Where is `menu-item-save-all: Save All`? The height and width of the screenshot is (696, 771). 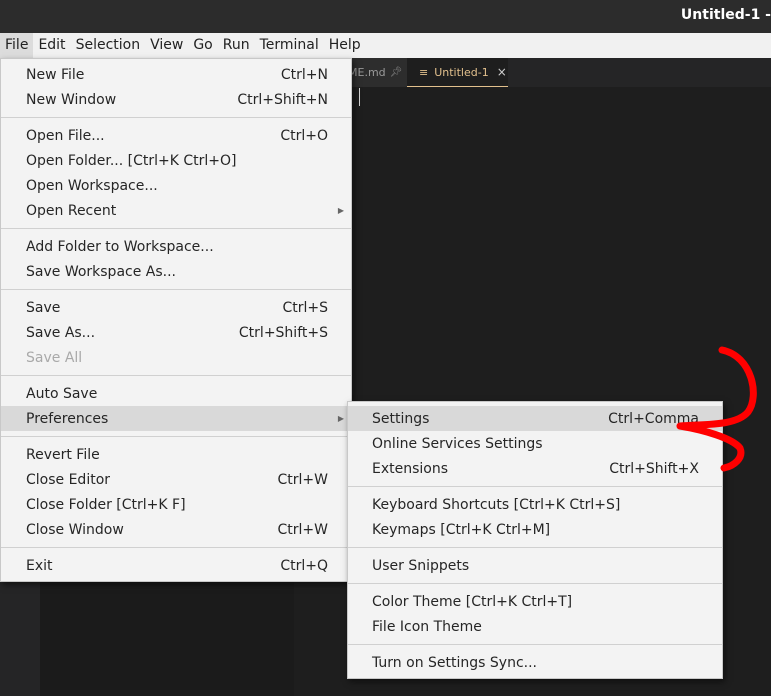
menu-item-save-all: Save All is located at coordinates (54, 357).